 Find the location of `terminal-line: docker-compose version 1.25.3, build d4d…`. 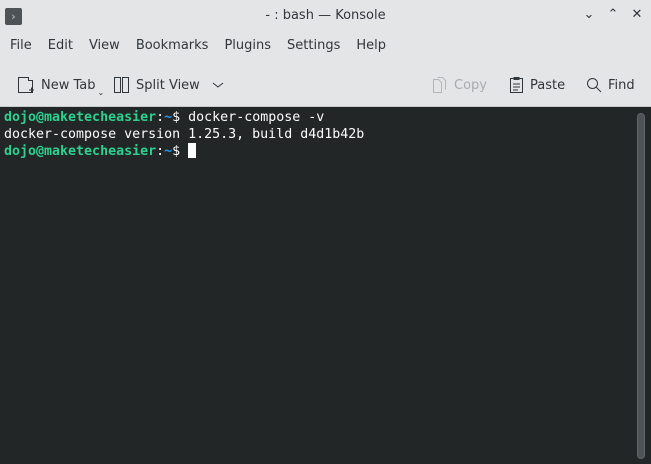

terminal-line: docker-compose version 1.25.3, build d4d… is located at coordinates (184, 134).